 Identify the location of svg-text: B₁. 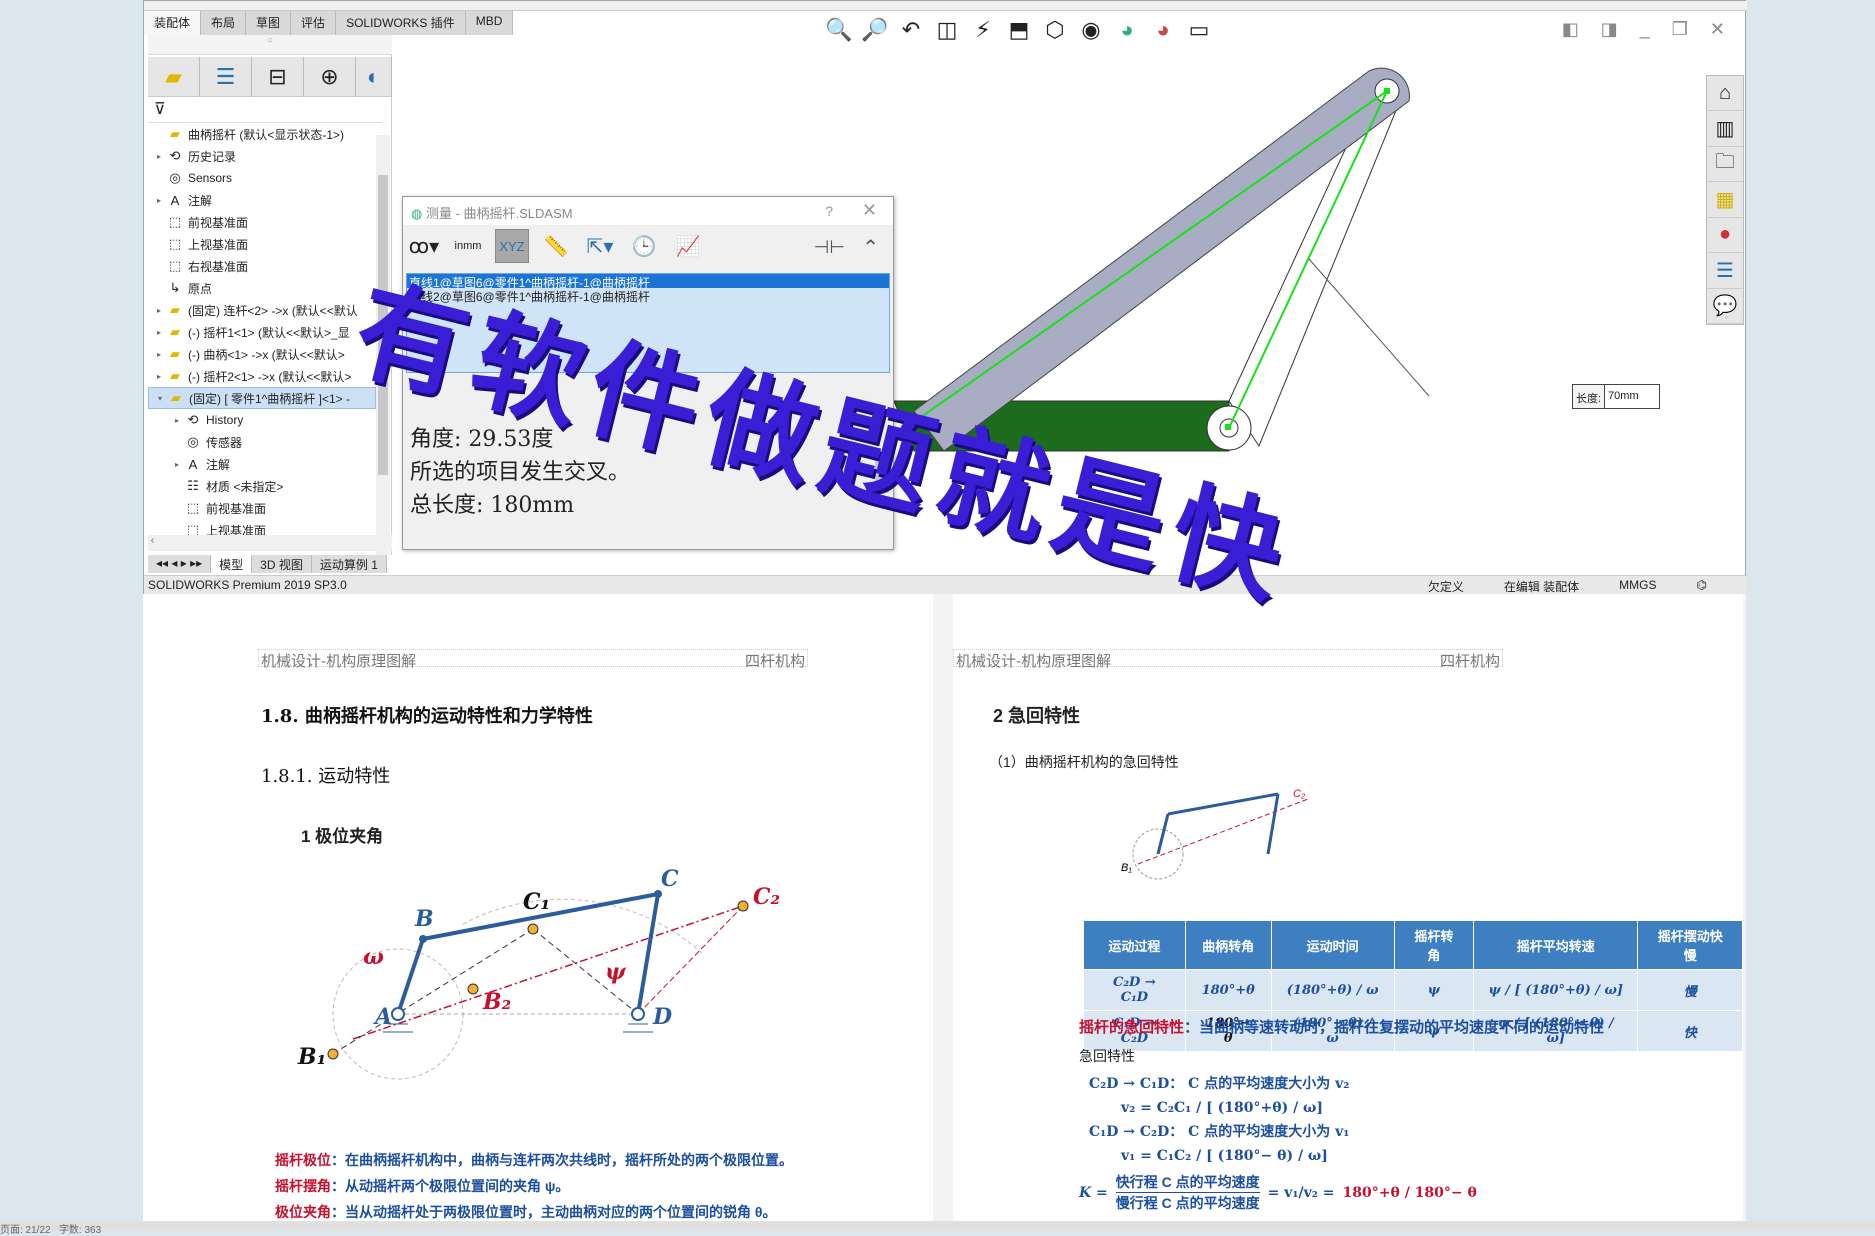
(1126, 868).